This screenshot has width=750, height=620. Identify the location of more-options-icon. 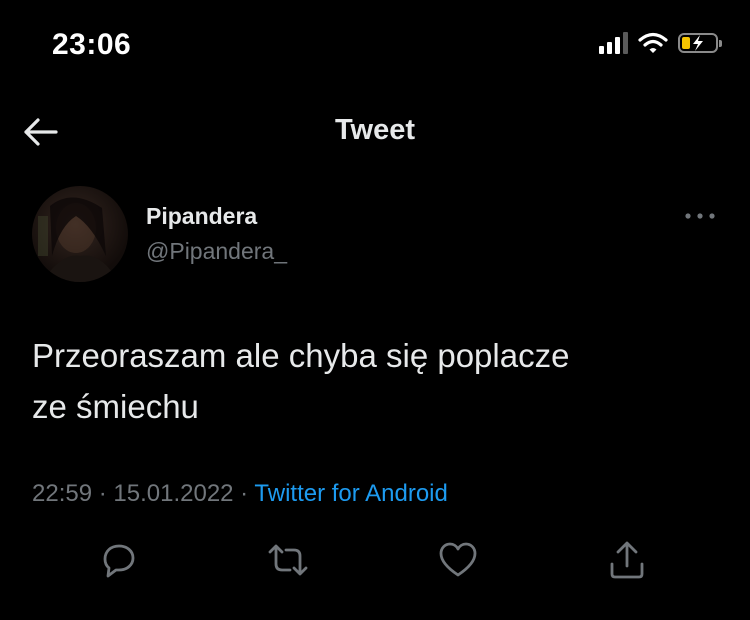
(700, 216).